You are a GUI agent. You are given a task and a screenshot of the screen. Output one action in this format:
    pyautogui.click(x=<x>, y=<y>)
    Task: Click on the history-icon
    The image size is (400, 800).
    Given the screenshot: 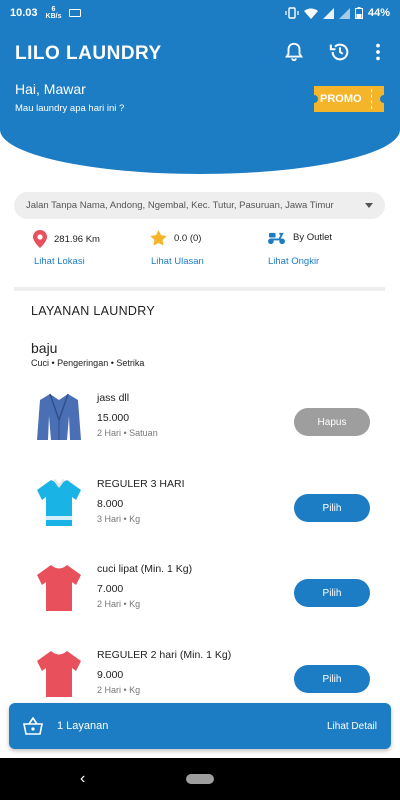 What is the action you would take?
    pyautogui.click(x=340, y=52)
    